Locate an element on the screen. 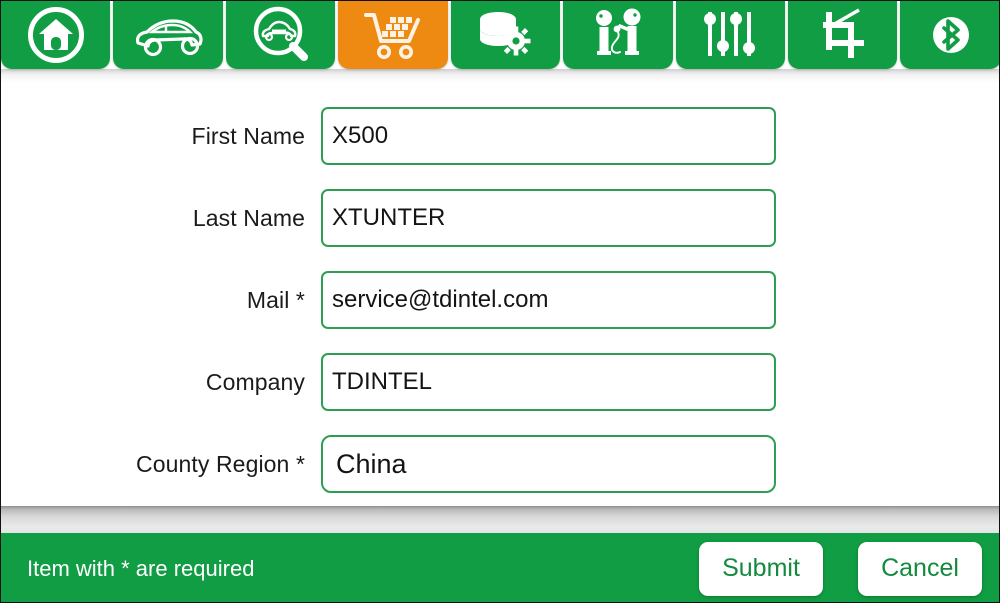 This screenshot has width=1000, height=603. tab-remote-assist is located at coordinates (618, 35).